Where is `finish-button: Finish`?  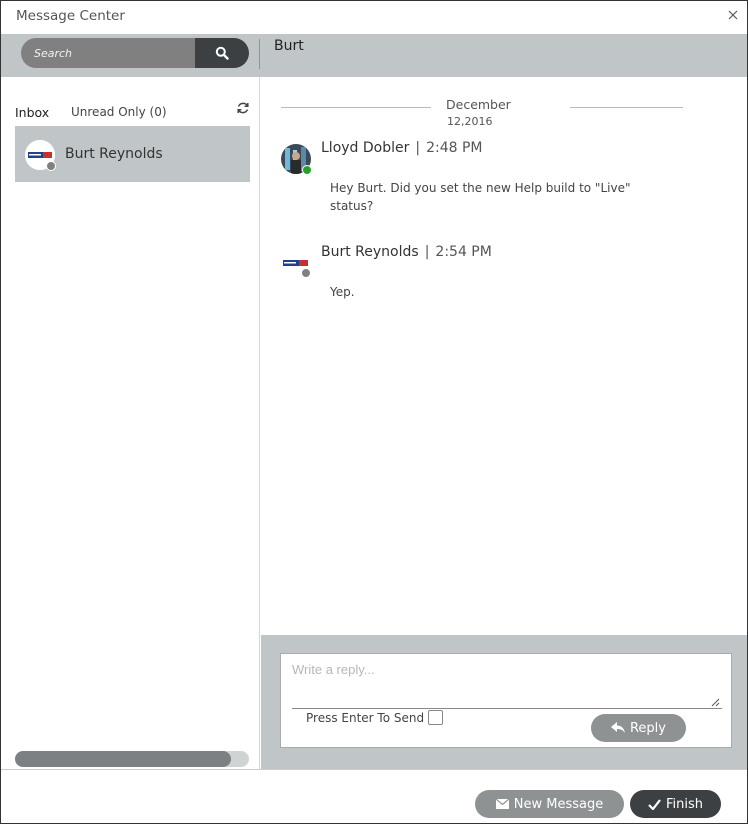
finish-button: Finish is located at coordinates (675, 804).